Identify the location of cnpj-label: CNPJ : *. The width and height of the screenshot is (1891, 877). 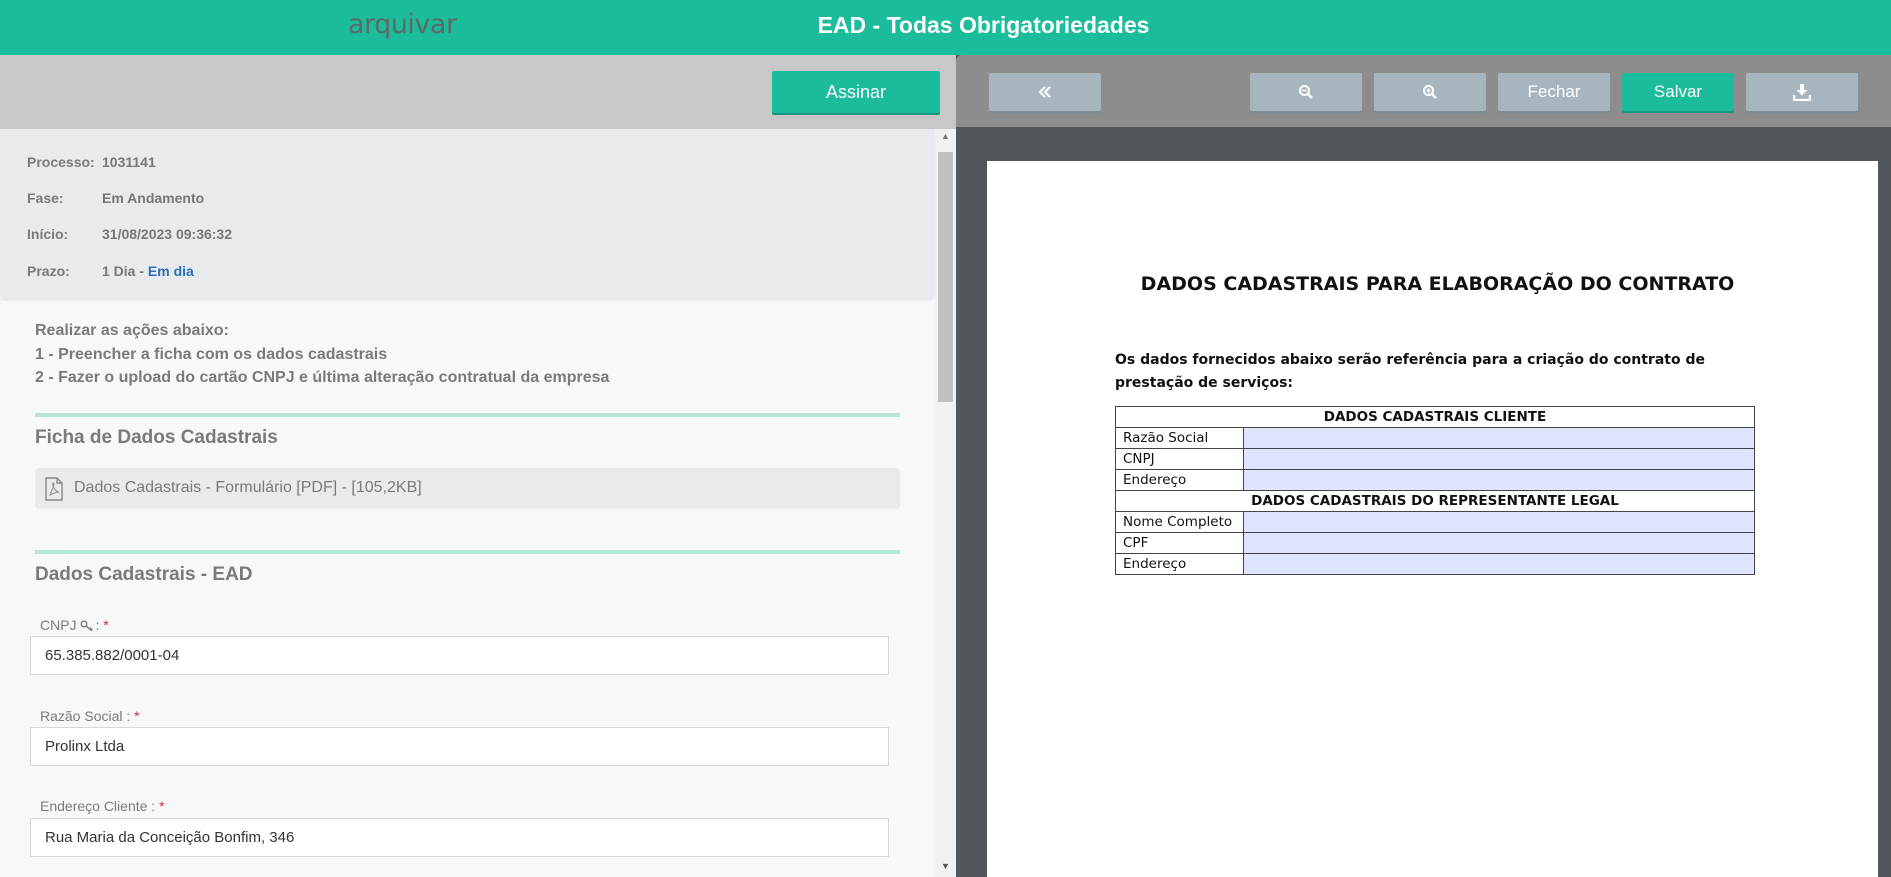
(74, 625).